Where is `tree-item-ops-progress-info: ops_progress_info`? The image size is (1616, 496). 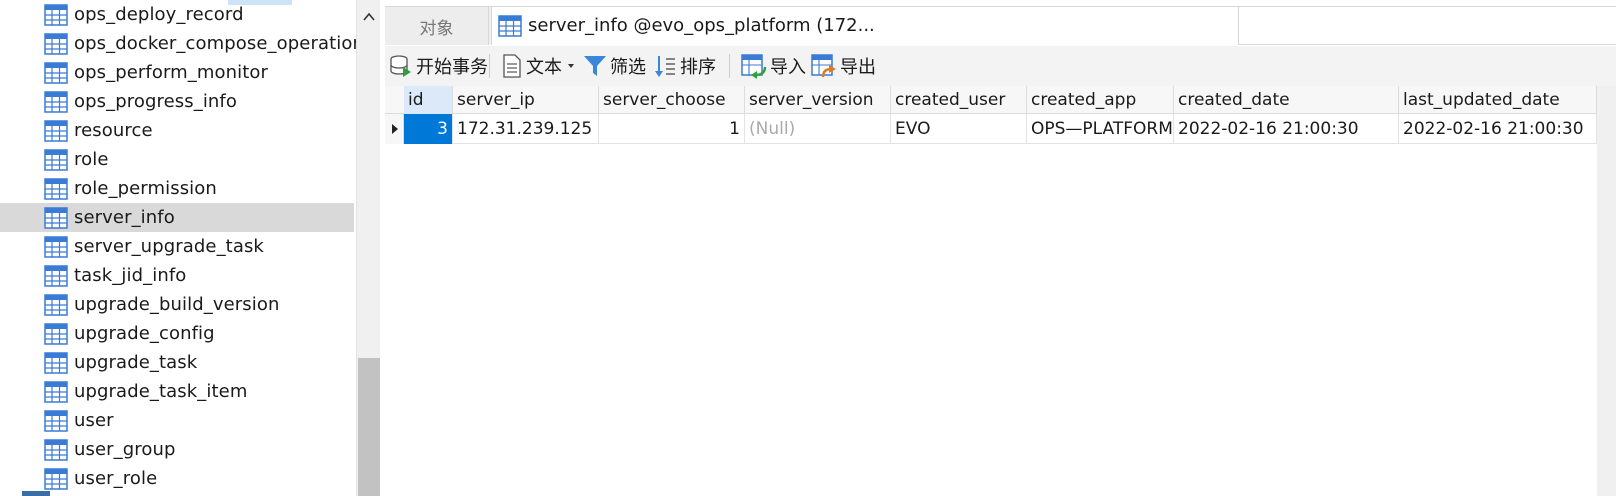 tree-item-ops-progress-info: ops_progress_info is located at coordinates (177, 101).